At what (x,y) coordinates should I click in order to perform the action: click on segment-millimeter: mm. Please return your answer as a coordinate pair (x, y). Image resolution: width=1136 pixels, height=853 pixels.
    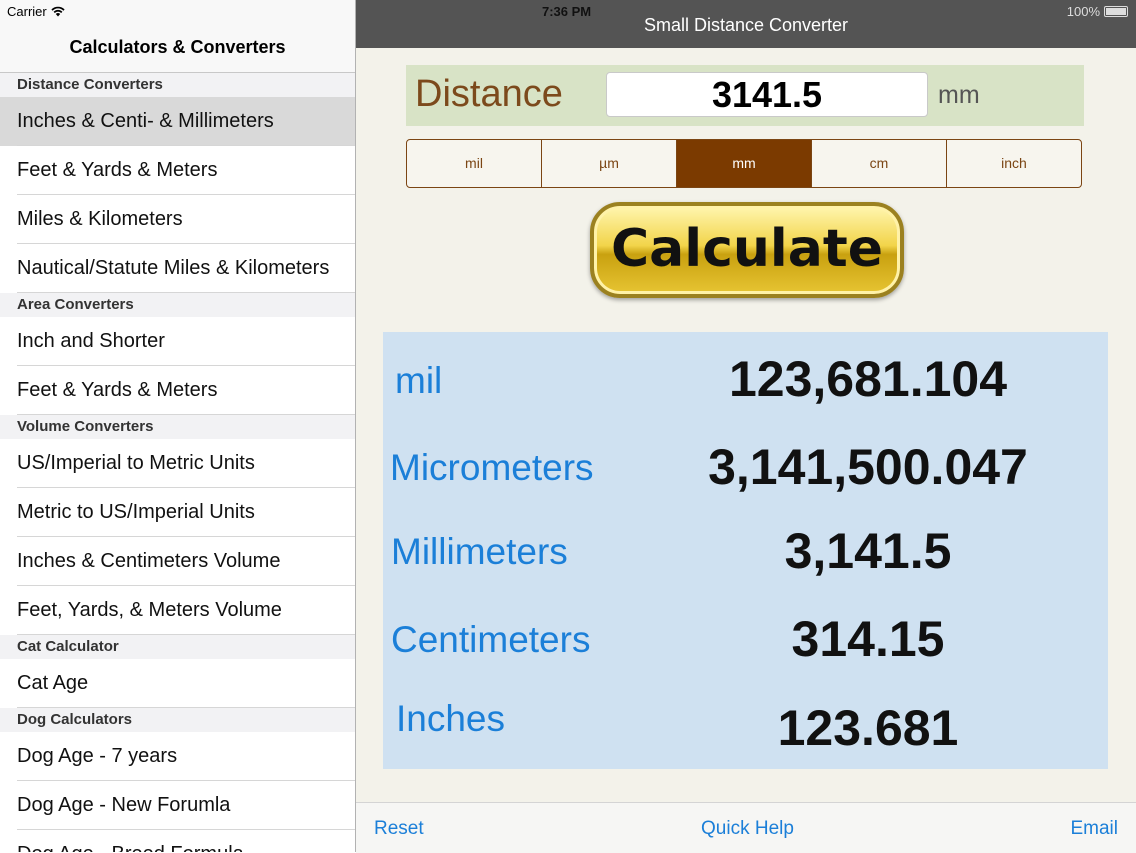
    Looking at the image, I should click on (744, 163).